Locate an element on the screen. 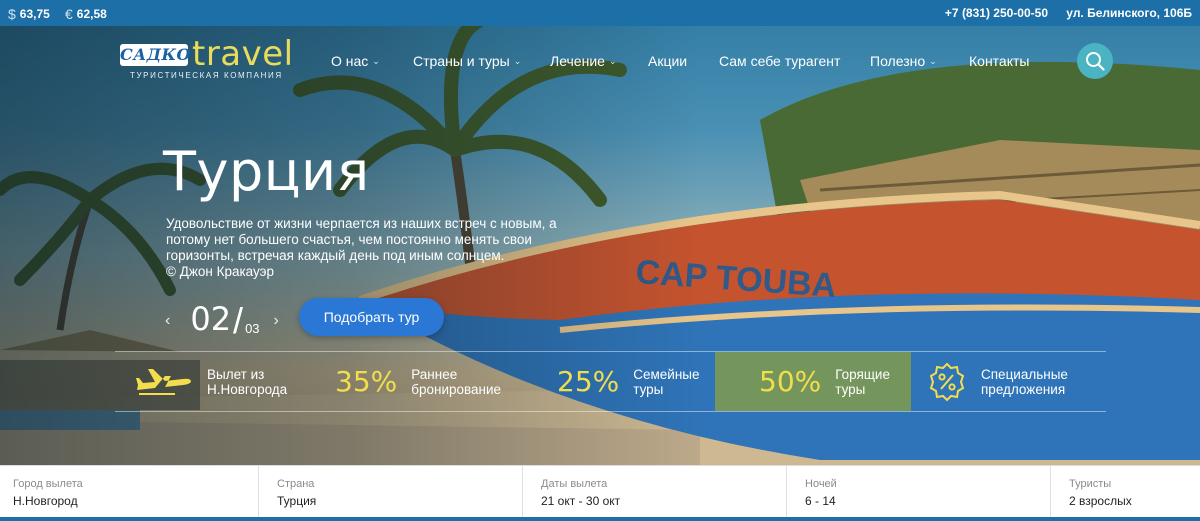  eur-rate: € 62,58 is located at coordinates (86, 14).